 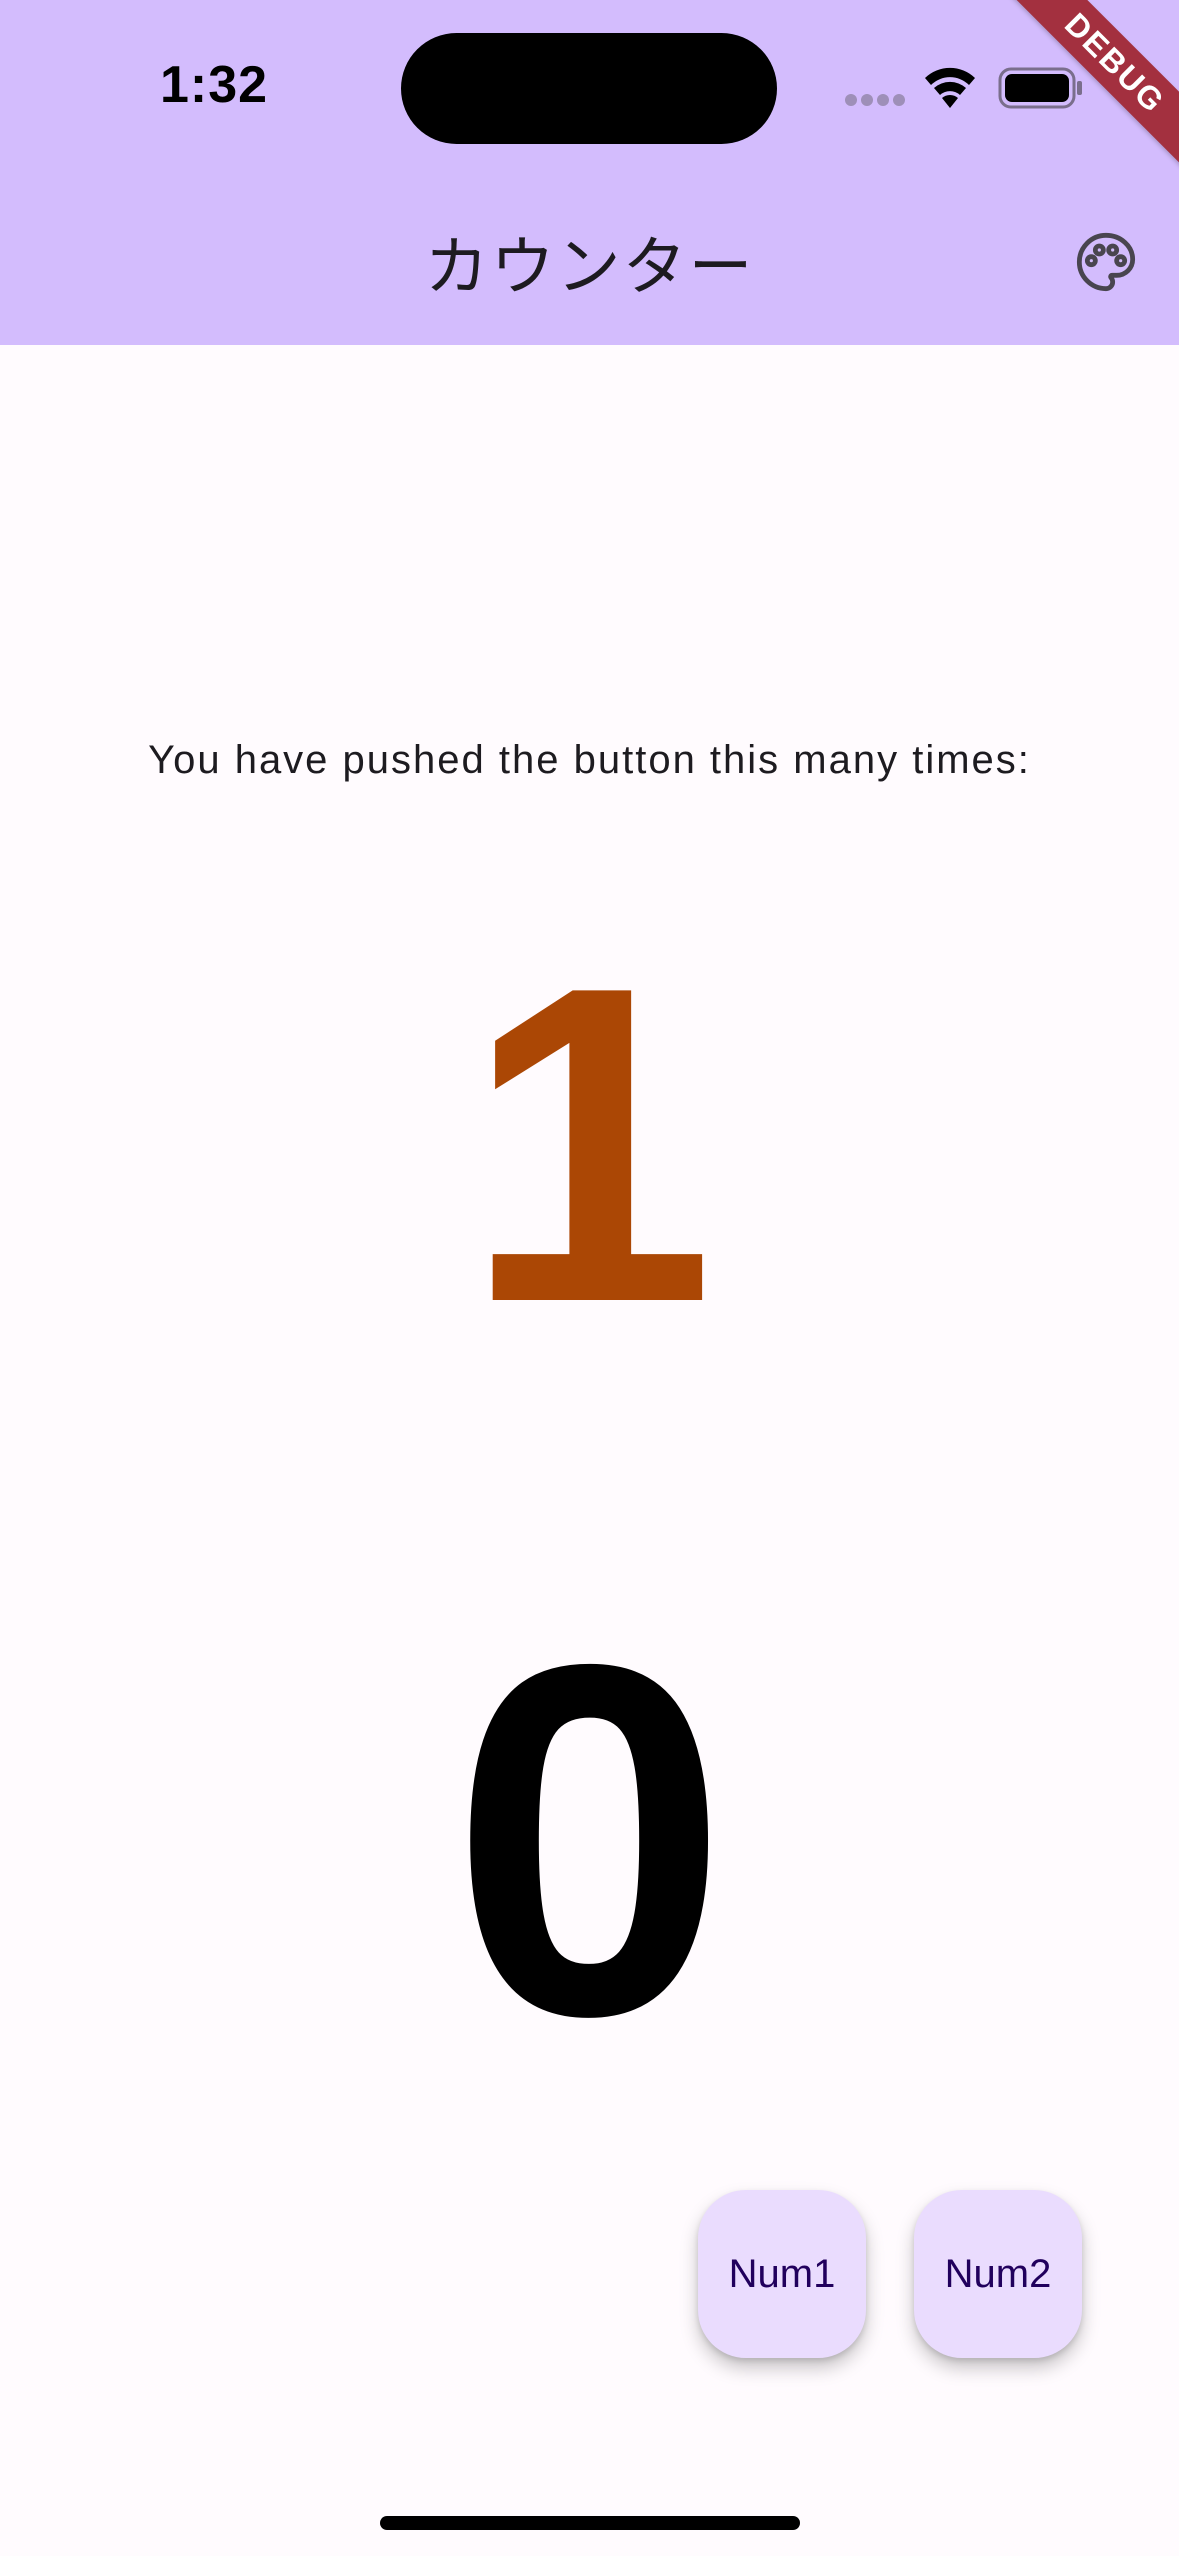 I want to click on theme-palette-button, so click(x=1106, y=262).